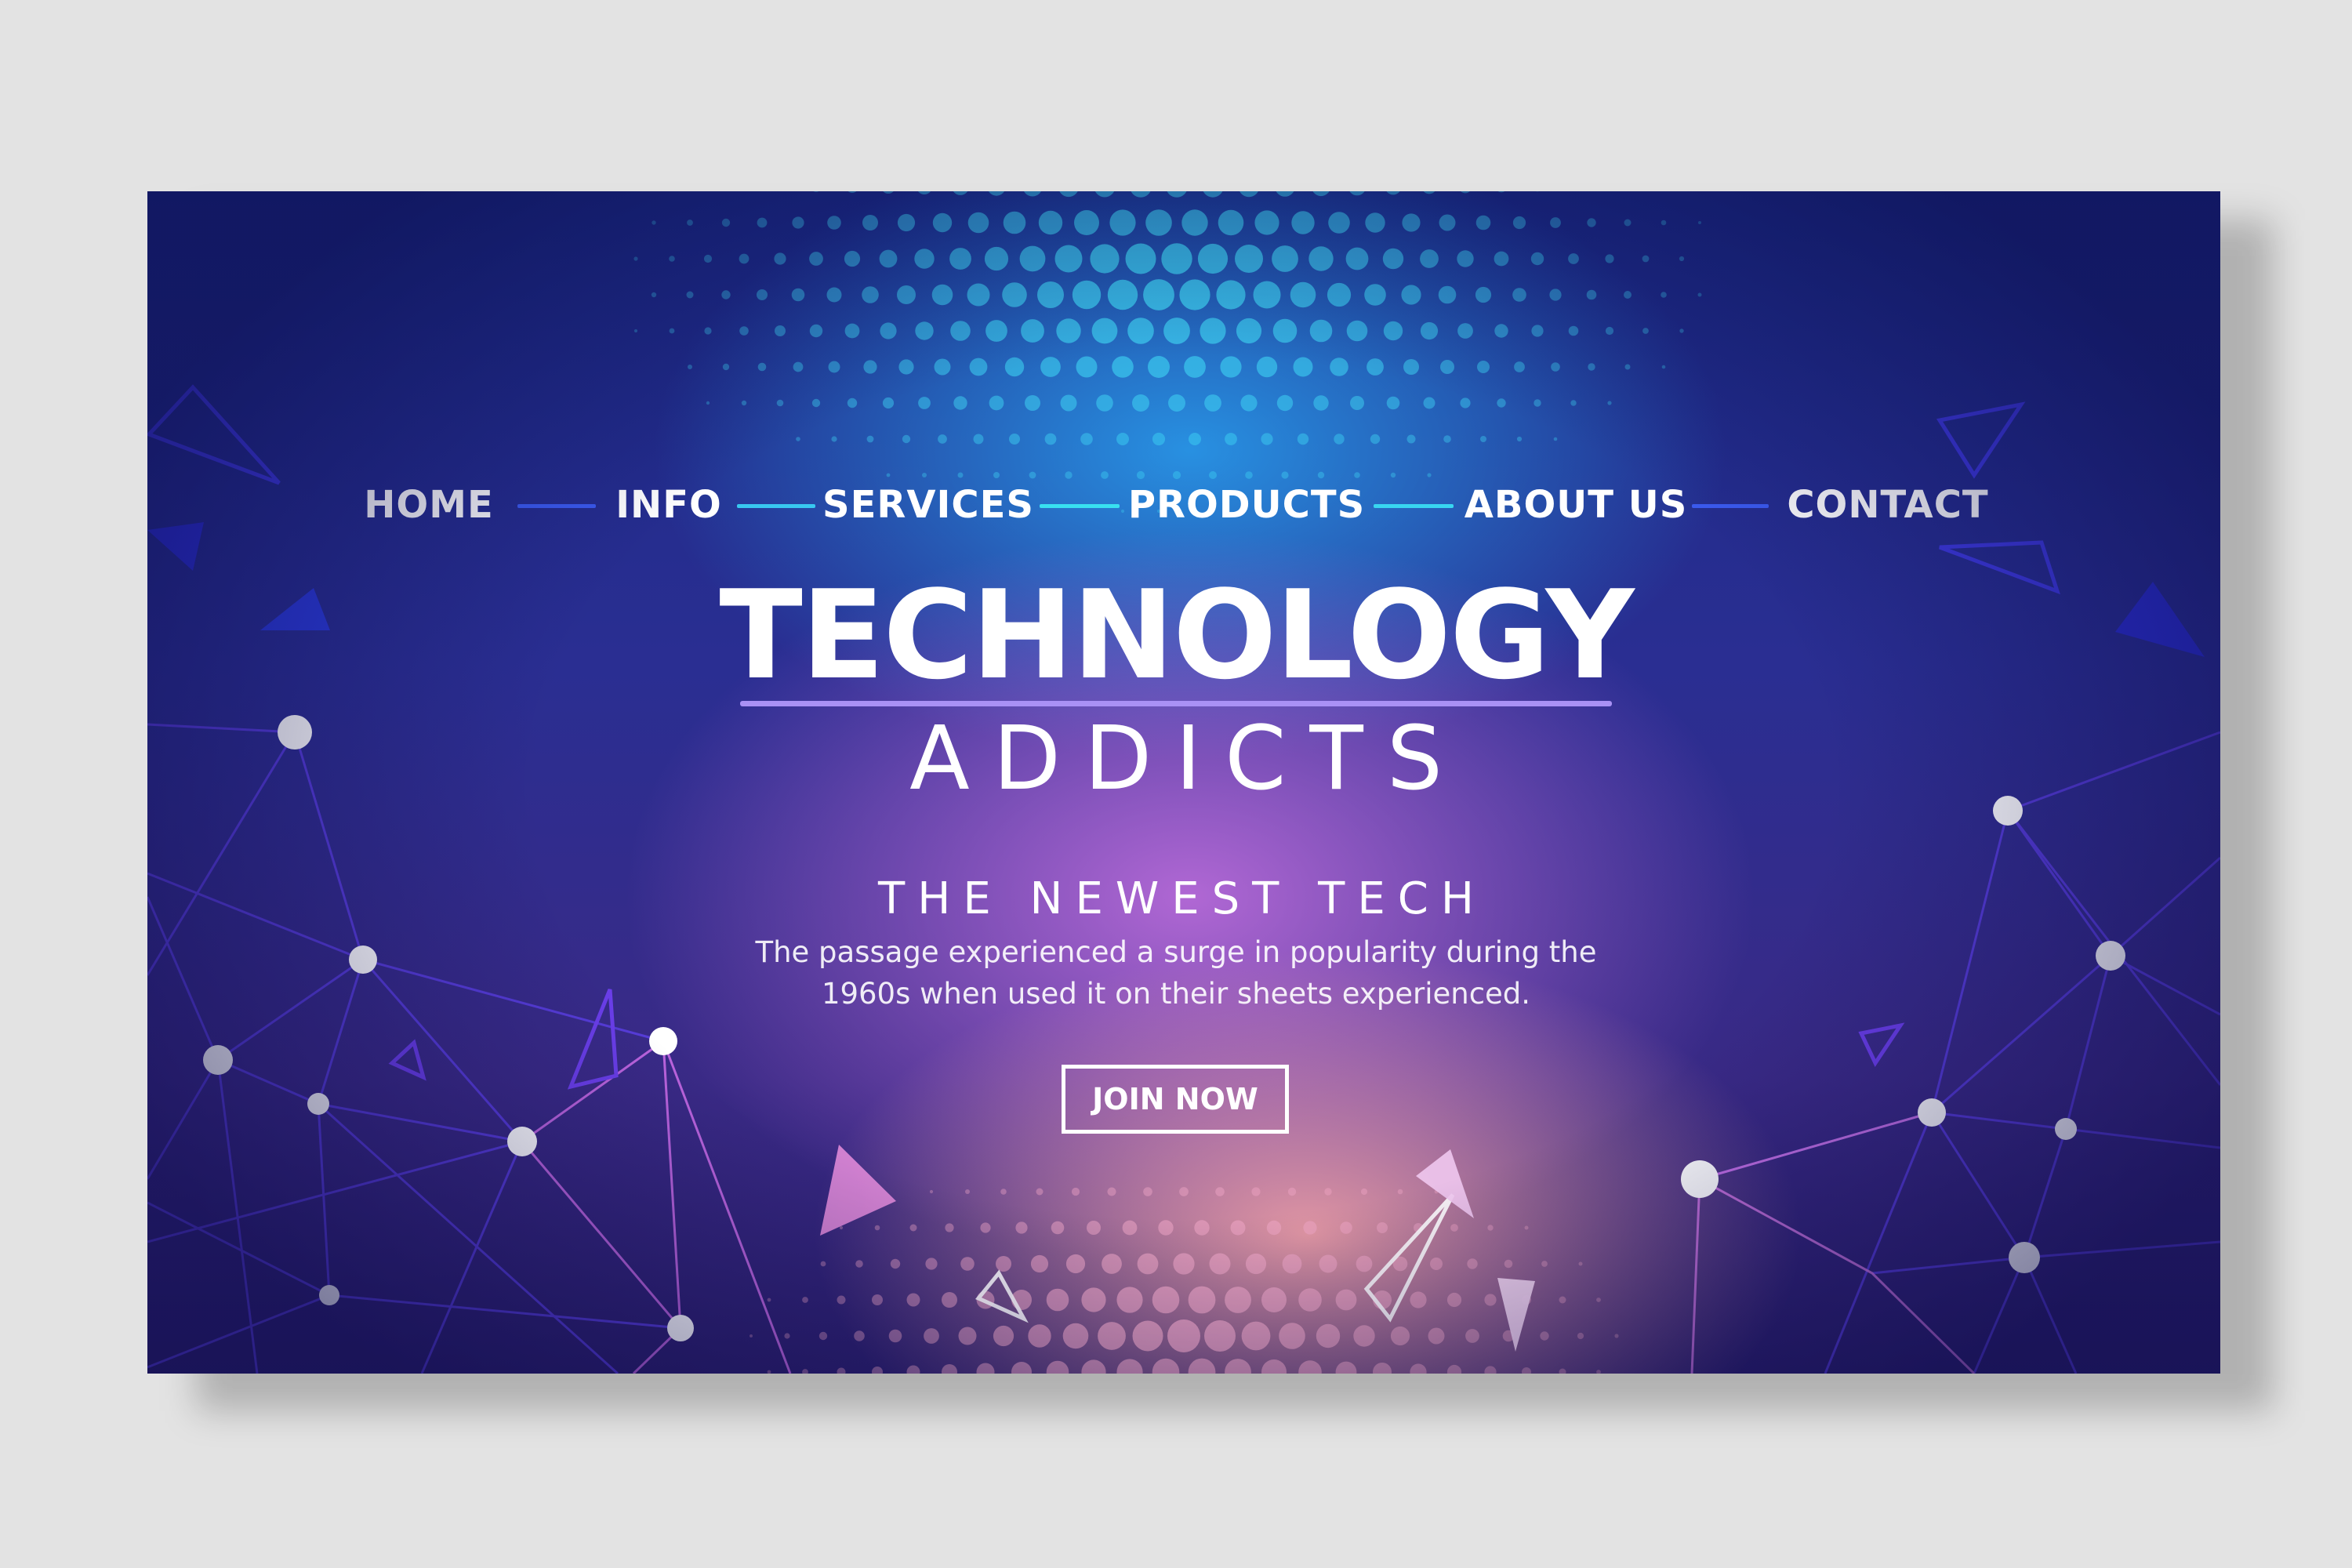 This screenshot has width=2352, height=1568. I want to click on nav-link-services: SERVICES, so click(928, 504).